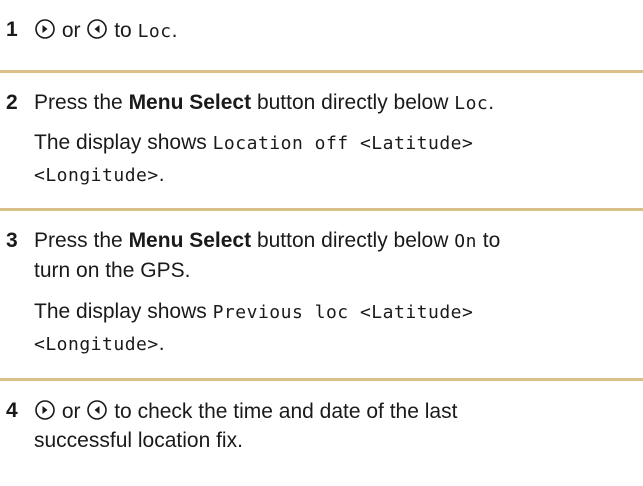 Image resolution: width=643 pixels, height=486 pixels. What do you see at coordinates (286, 411) in the screenshot?
I see `instruction-text: to check the time and date of the last` at bounding box center [286, 411].